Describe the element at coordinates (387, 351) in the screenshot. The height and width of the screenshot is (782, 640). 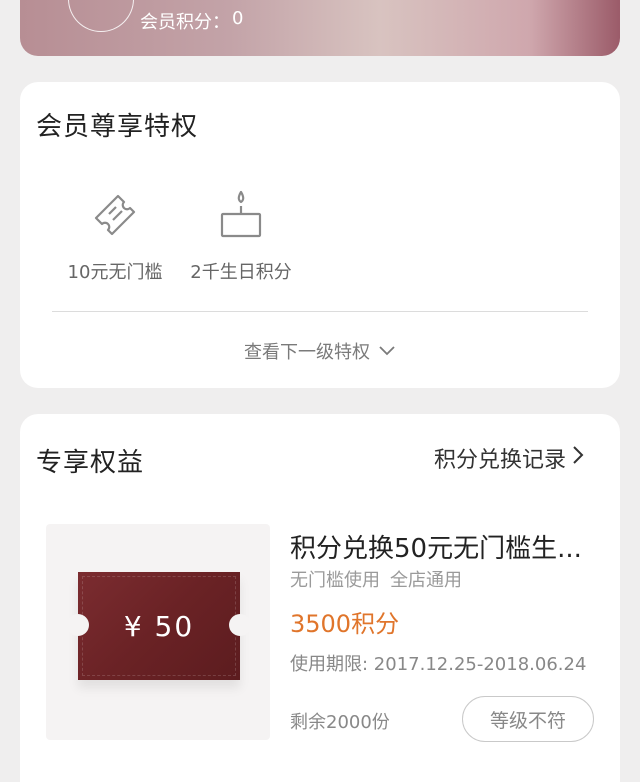
I see `chevron-down-icon` at that location.